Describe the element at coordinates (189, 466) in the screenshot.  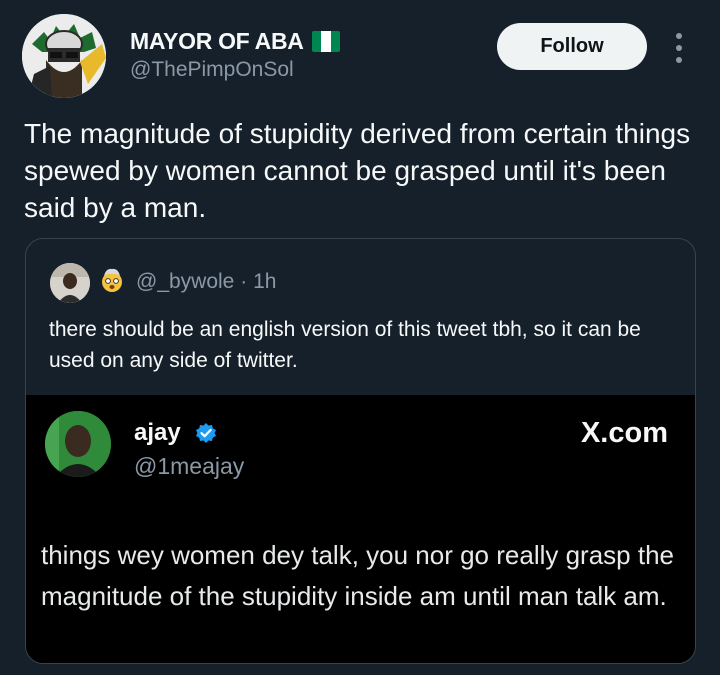
I see `media-author-handle: @1meajay` at that location.